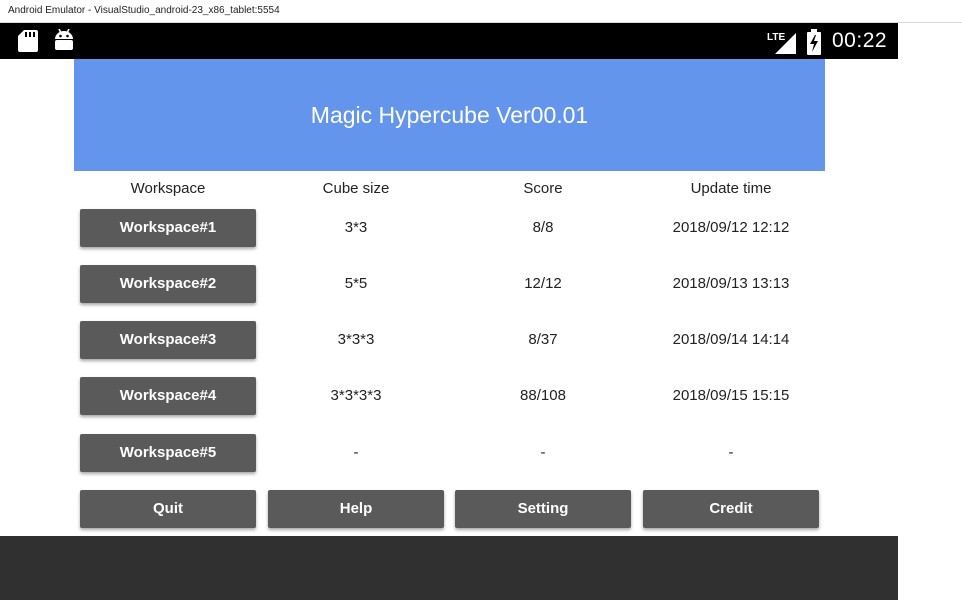 The image size is (962, 600). Describe the element at coordinates (449, 228) in the screenshot. I see `table-row: Workspace#1 3*3 8/8 2018/09/12 12:12` at that location.